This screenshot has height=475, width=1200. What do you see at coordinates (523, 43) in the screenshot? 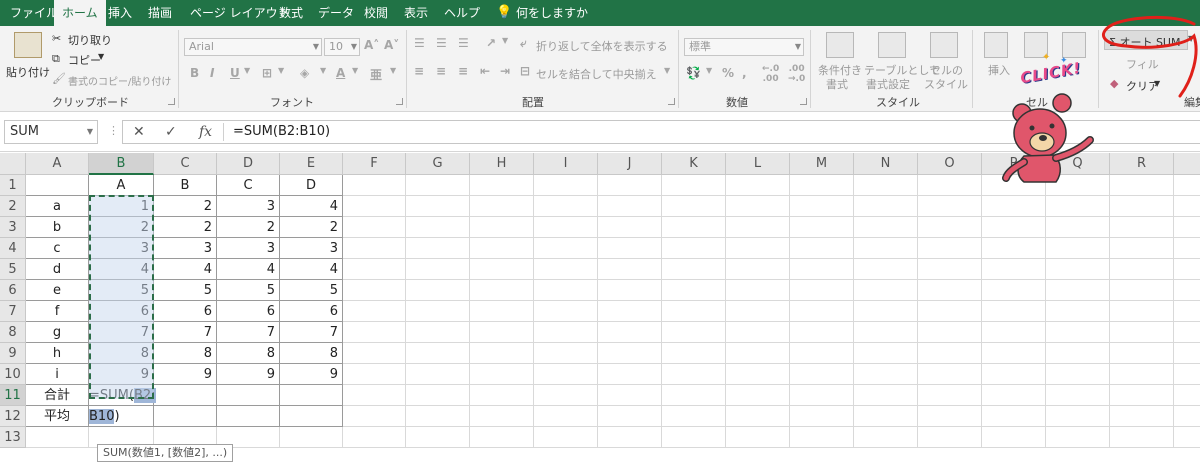
I see `wrap-text-icon: ⤶` at bounding box center [523, 43].